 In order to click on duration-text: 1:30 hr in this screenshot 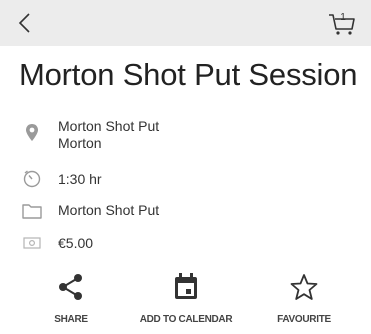, I will do `click(80, 179)`.